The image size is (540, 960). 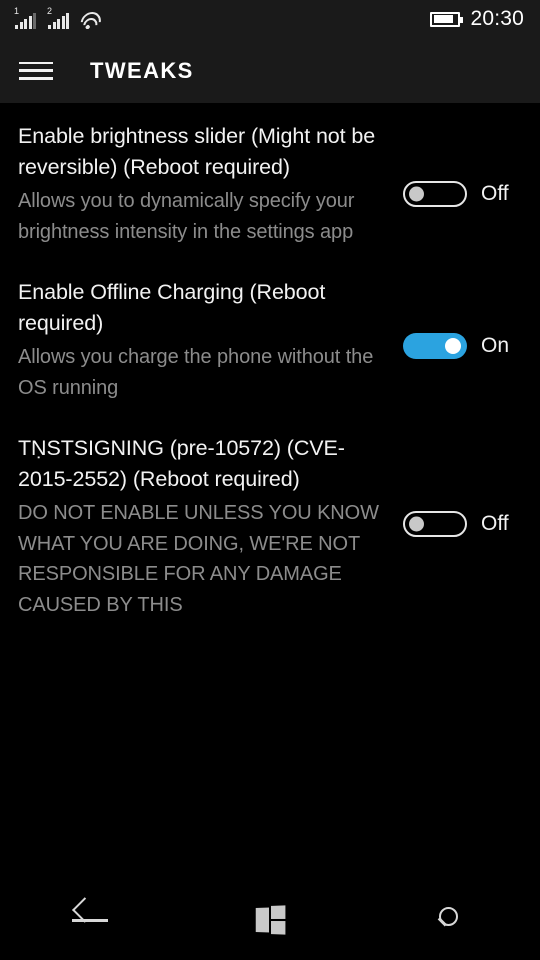 I want to click on search-icon, so click(x=450, y=920).